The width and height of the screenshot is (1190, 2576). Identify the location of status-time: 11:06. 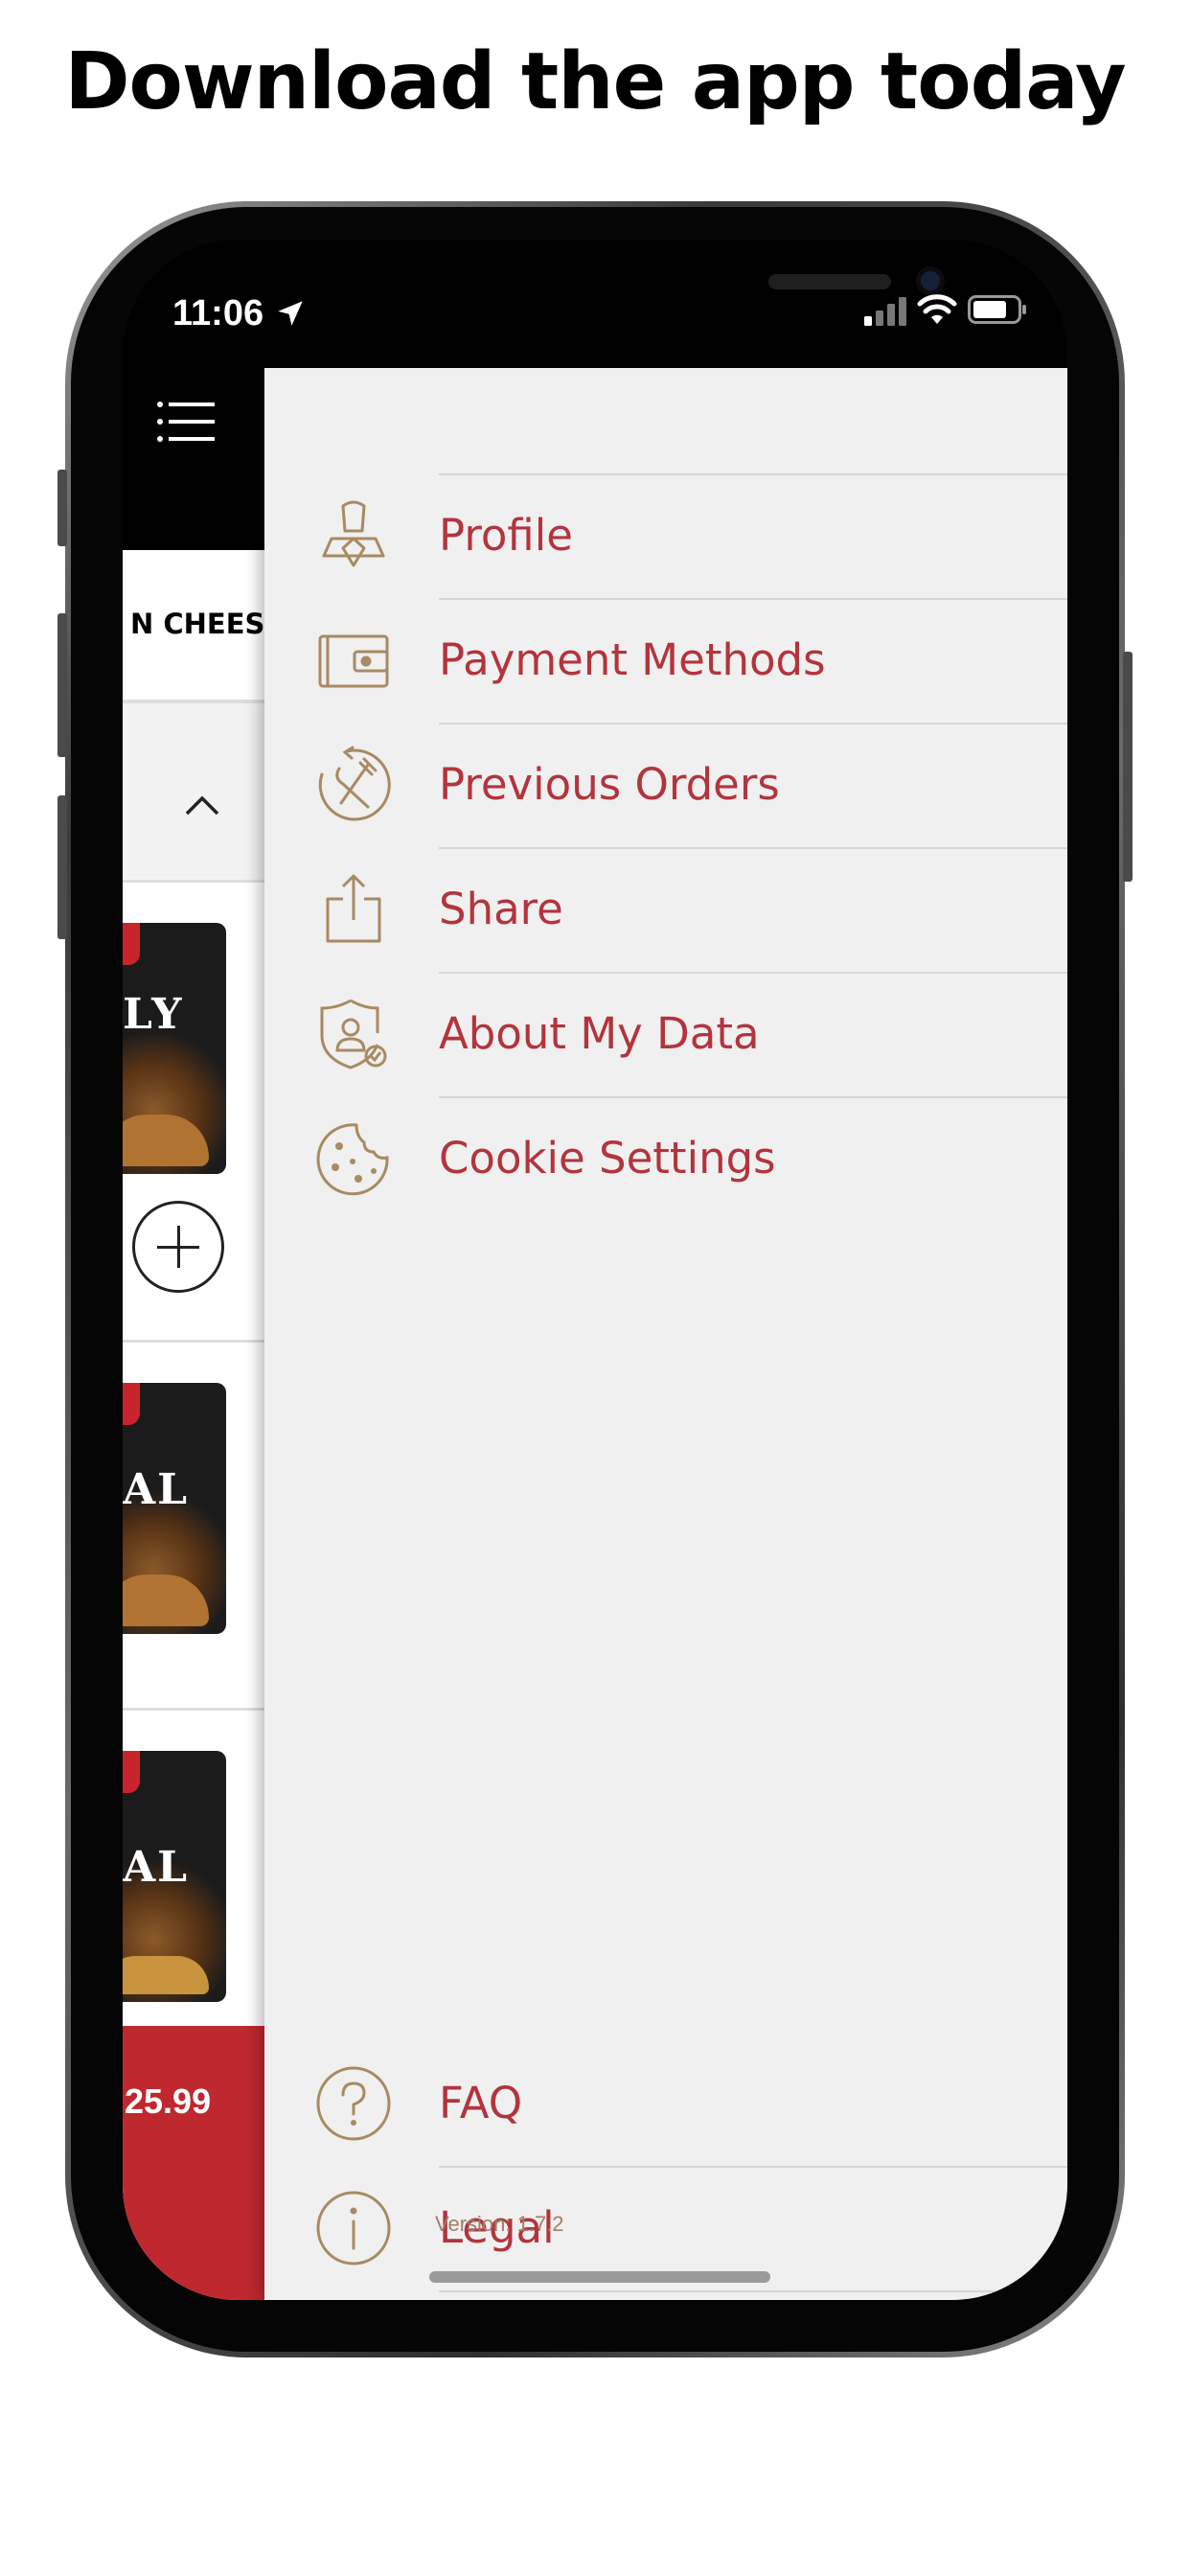
(218, 313).